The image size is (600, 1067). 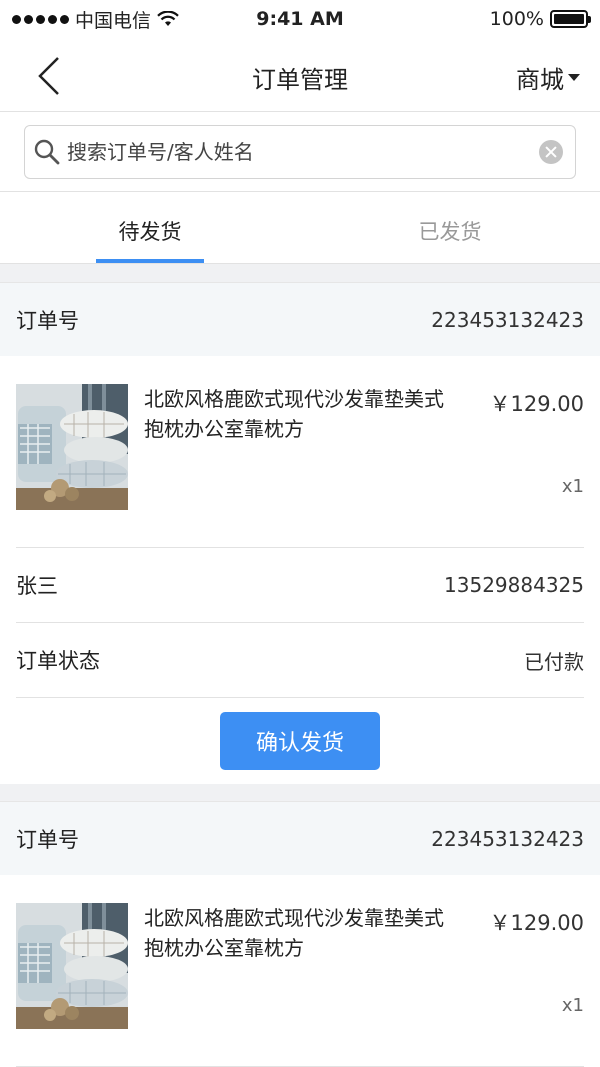 I want to click on search-bar, so click(x=300, y=152).